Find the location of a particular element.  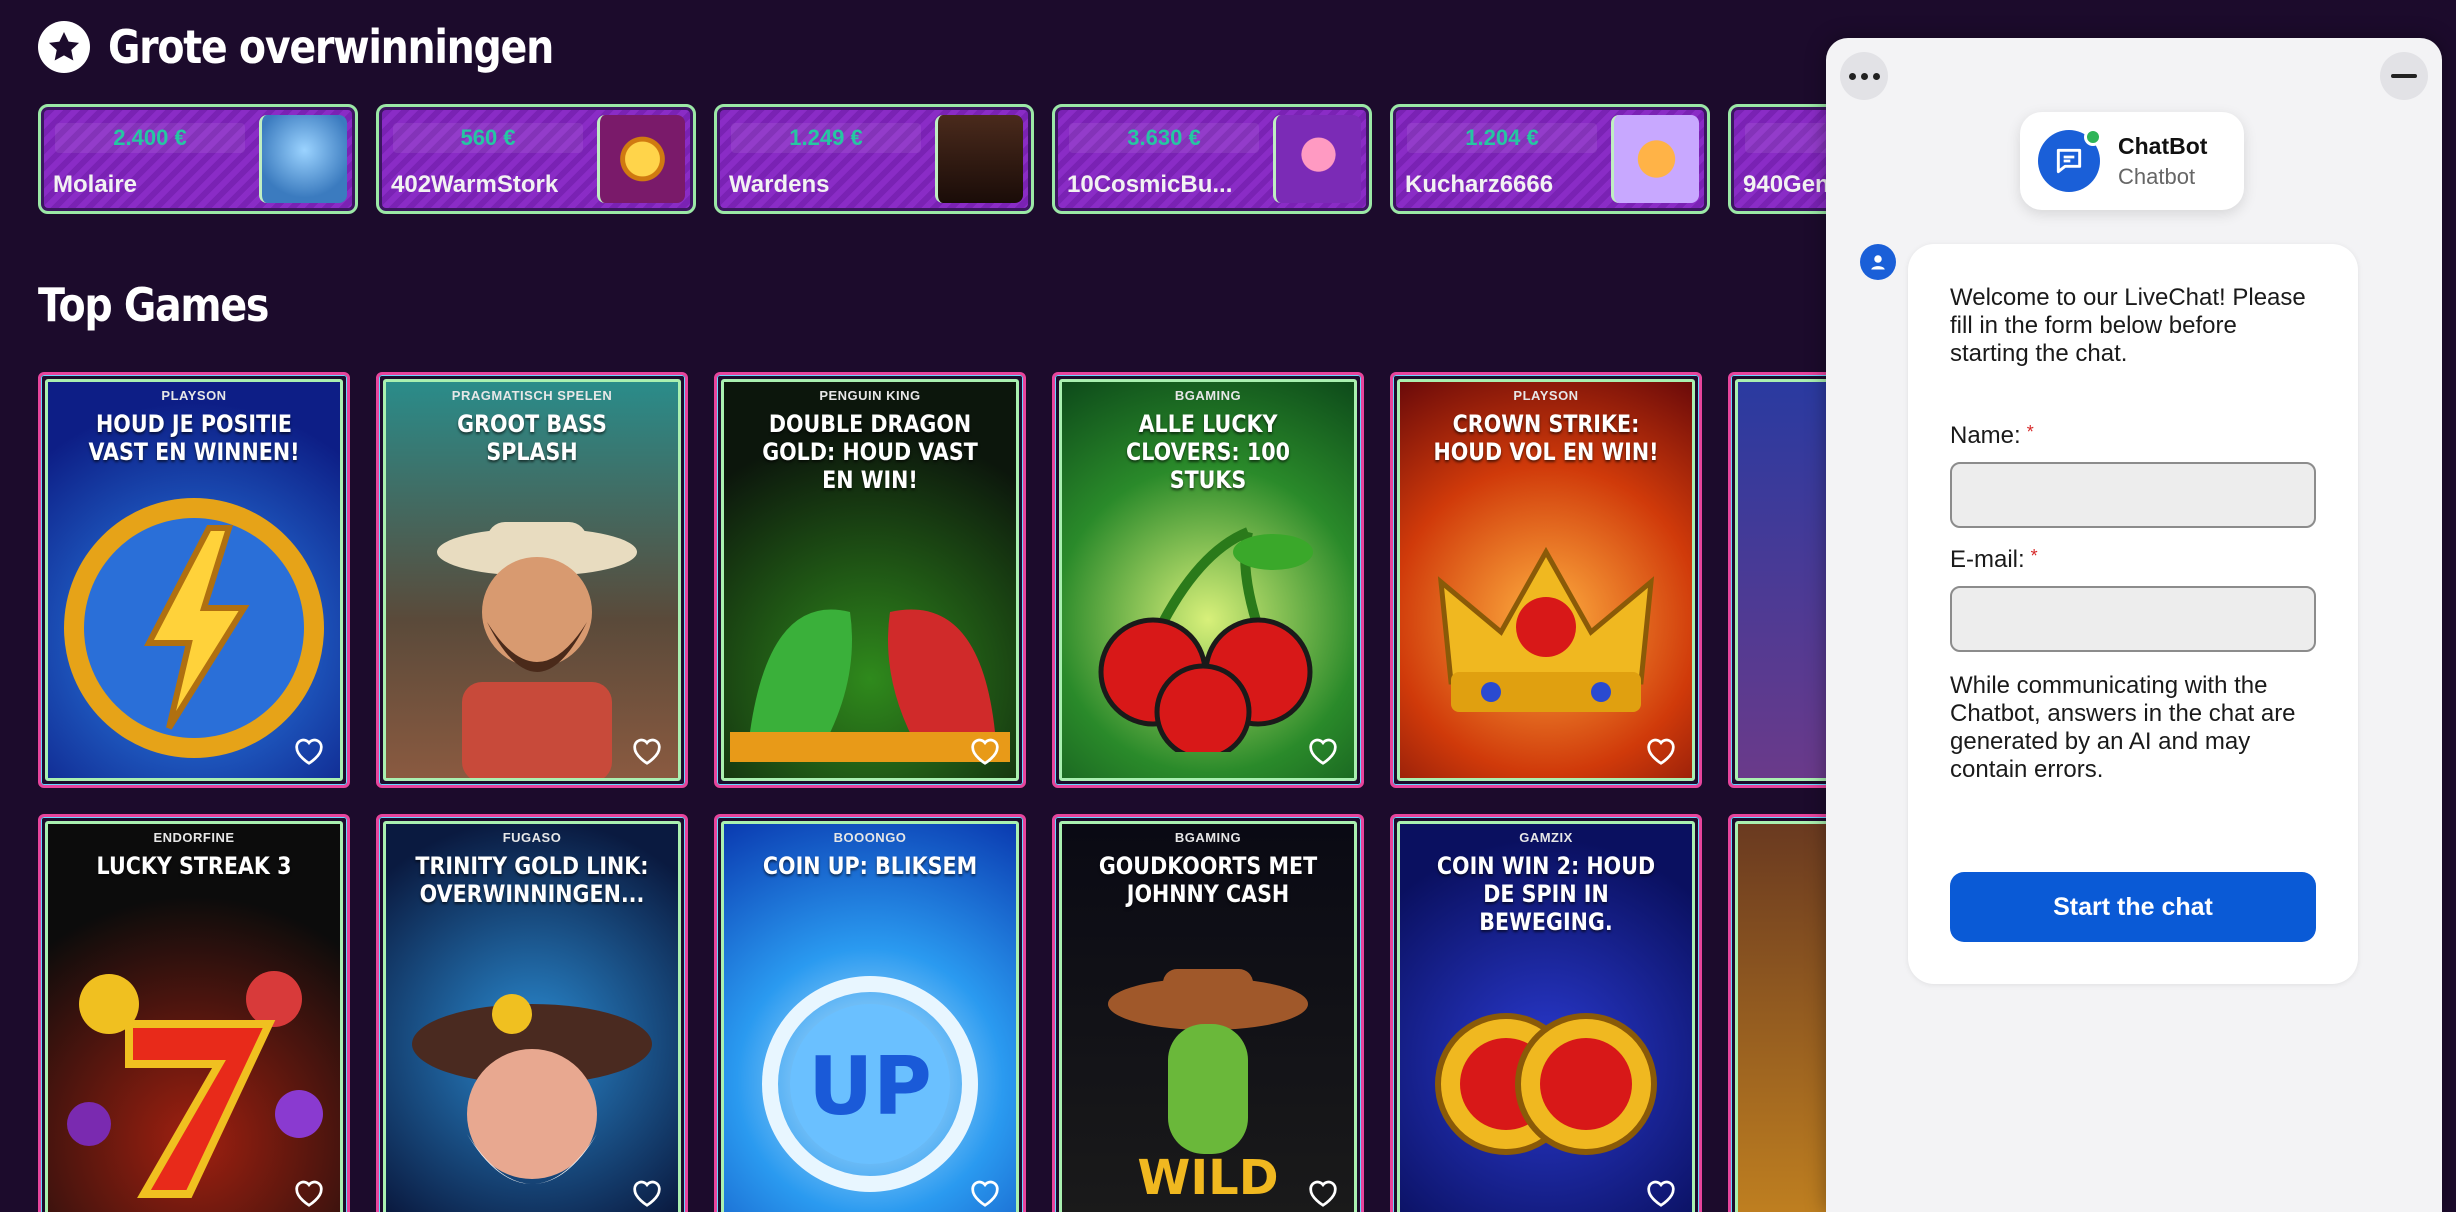

gold-coins-art is located at coordinates (1546, 1084).